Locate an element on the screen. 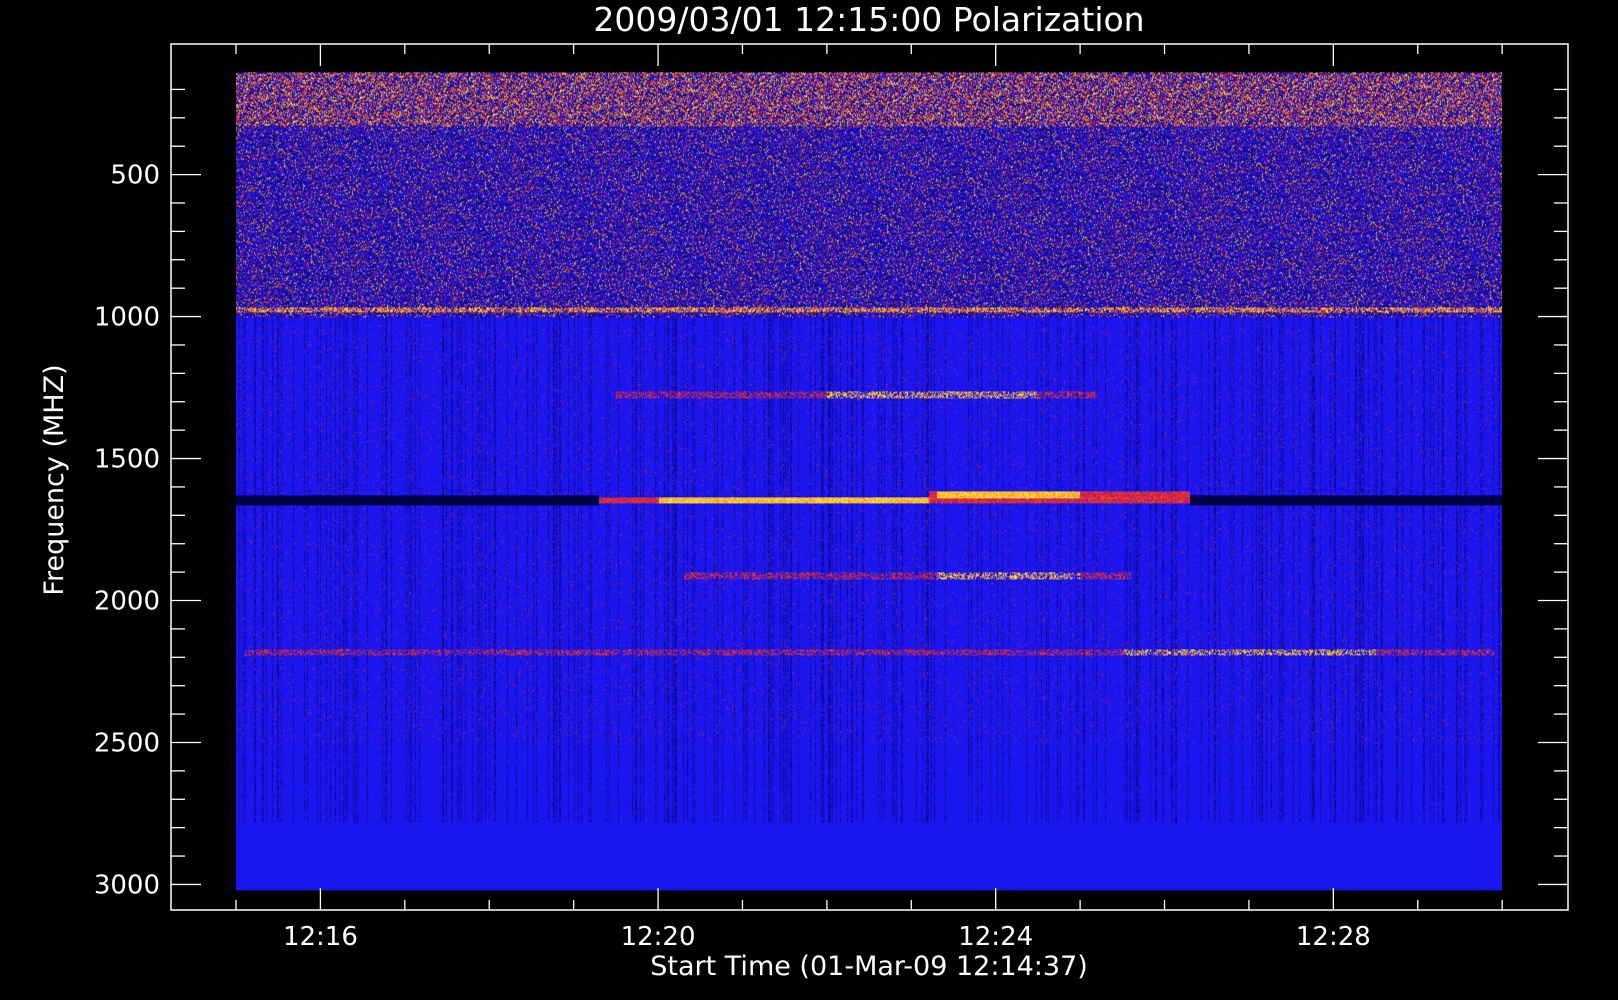 This screenshot has height=1000, width=1618. y-tick-label: 3000 is located at coordinates (127, 885).